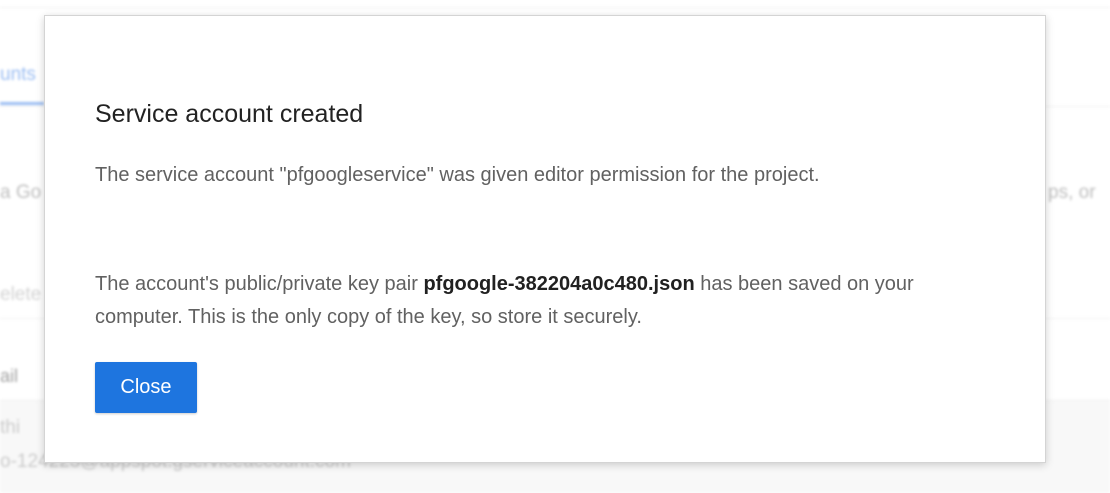  I want to click on table-row-name: thi, so click(10, 427).